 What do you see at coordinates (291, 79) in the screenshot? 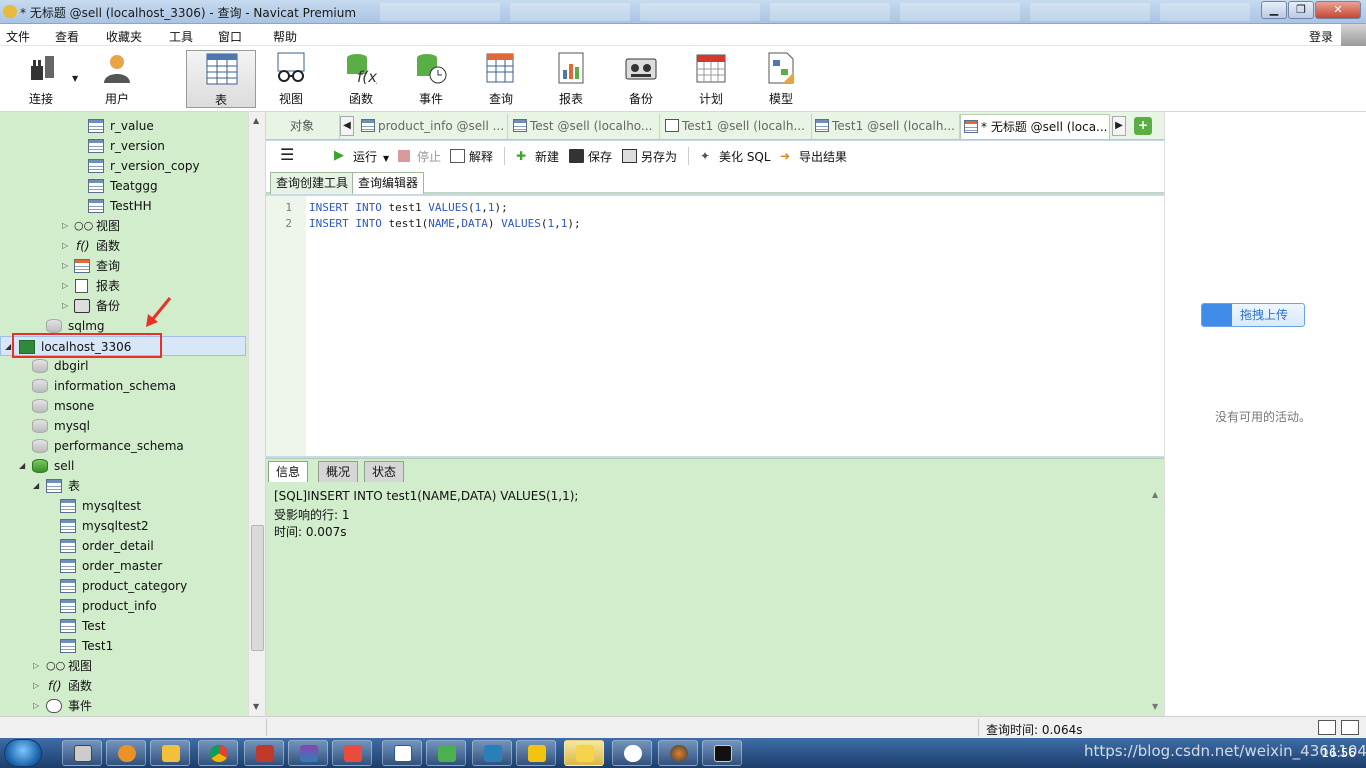
I see `tool-view: 视图` at bounding box center [291, 79].